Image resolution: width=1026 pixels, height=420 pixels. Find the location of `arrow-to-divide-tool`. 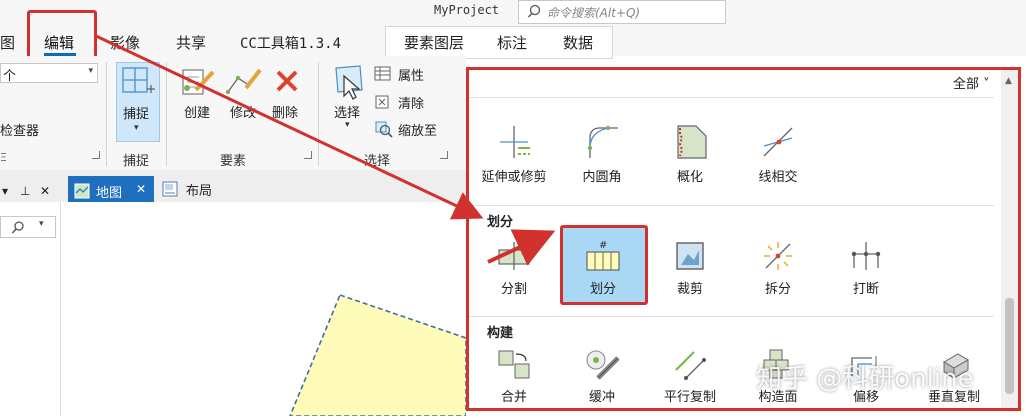

arrow-to-divide-tool is located at coordinates (521, 247).